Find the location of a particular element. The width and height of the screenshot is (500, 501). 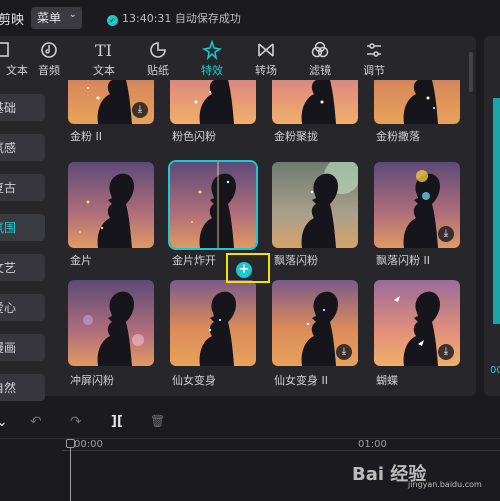

tab-label: 调节 is located at coordinates (374, 70).